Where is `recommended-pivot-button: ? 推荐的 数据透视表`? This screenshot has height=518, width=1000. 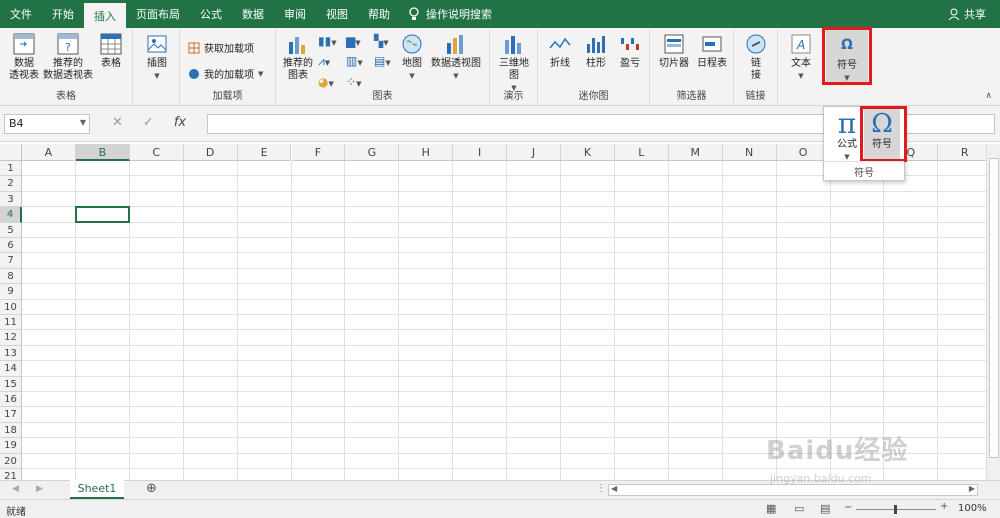
recommended-pivot-button: ? 推荐的 数据透视表 is located at coordinates (68, 57).